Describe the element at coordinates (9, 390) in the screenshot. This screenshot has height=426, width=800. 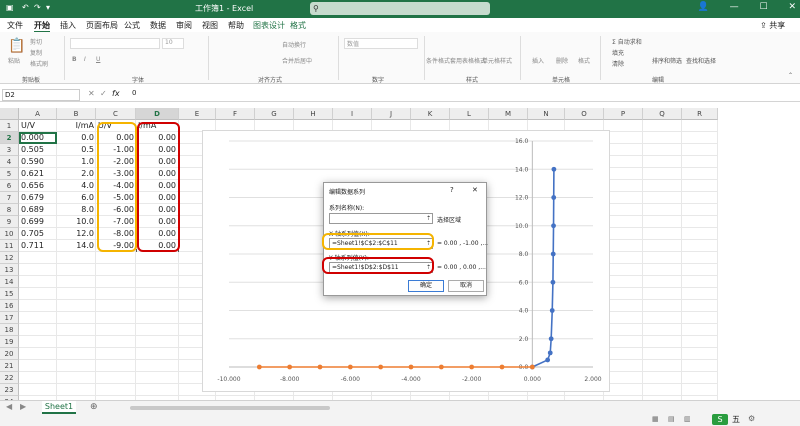
I see `row-header-23: 23` at that location.